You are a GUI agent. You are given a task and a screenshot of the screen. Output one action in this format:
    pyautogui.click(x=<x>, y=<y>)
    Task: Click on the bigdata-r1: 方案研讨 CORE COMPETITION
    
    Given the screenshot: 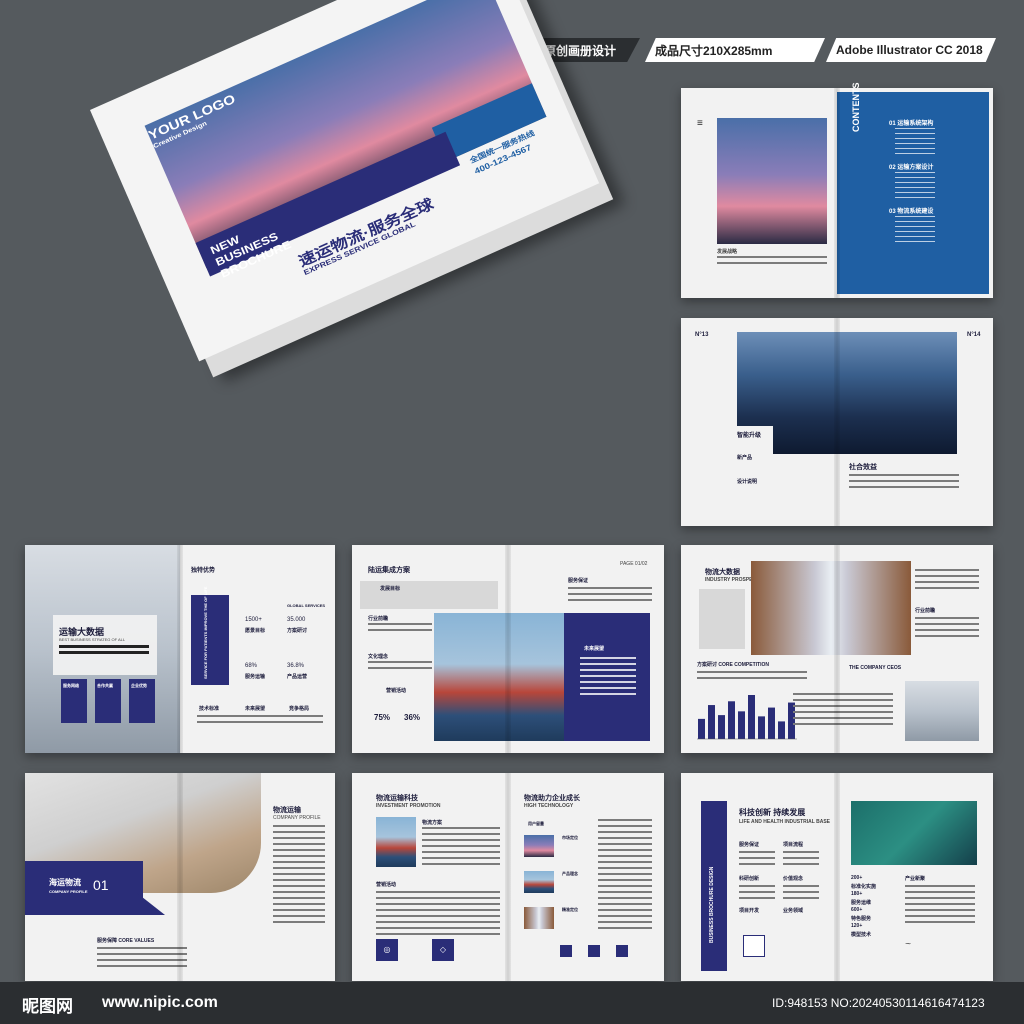 What is the action you would take?
    pyautogui.click(x=733, y=665)
    